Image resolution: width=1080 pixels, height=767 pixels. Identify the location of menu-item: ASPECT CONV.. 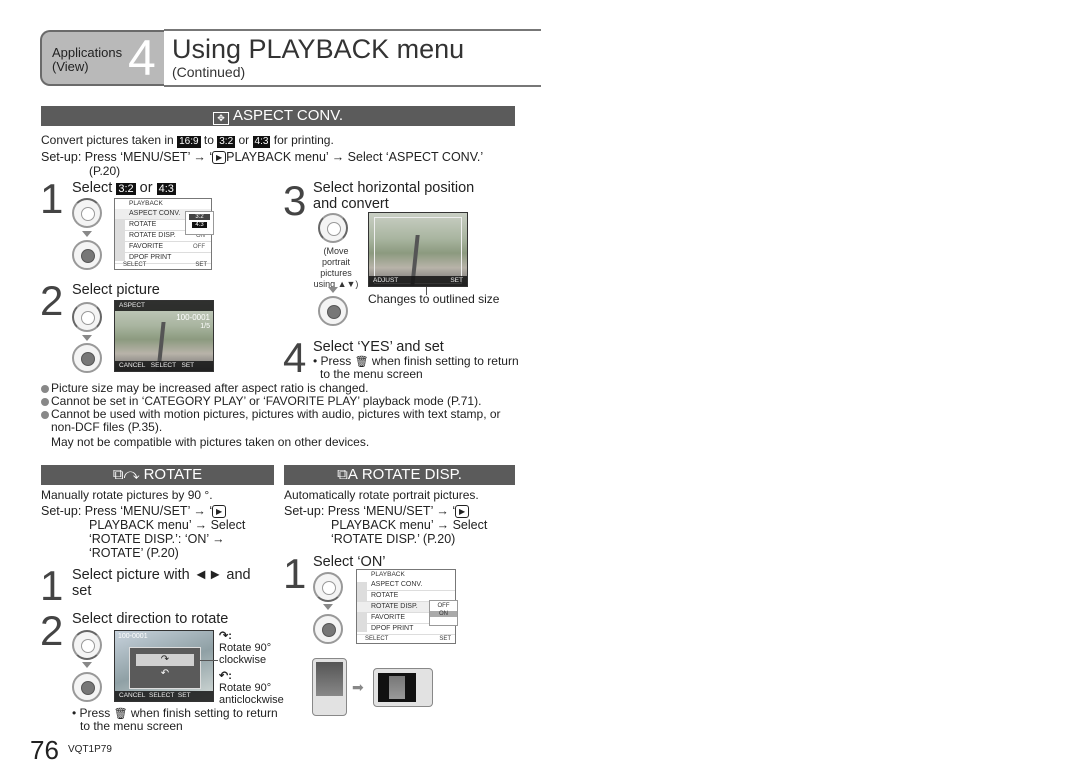
(406, 585).